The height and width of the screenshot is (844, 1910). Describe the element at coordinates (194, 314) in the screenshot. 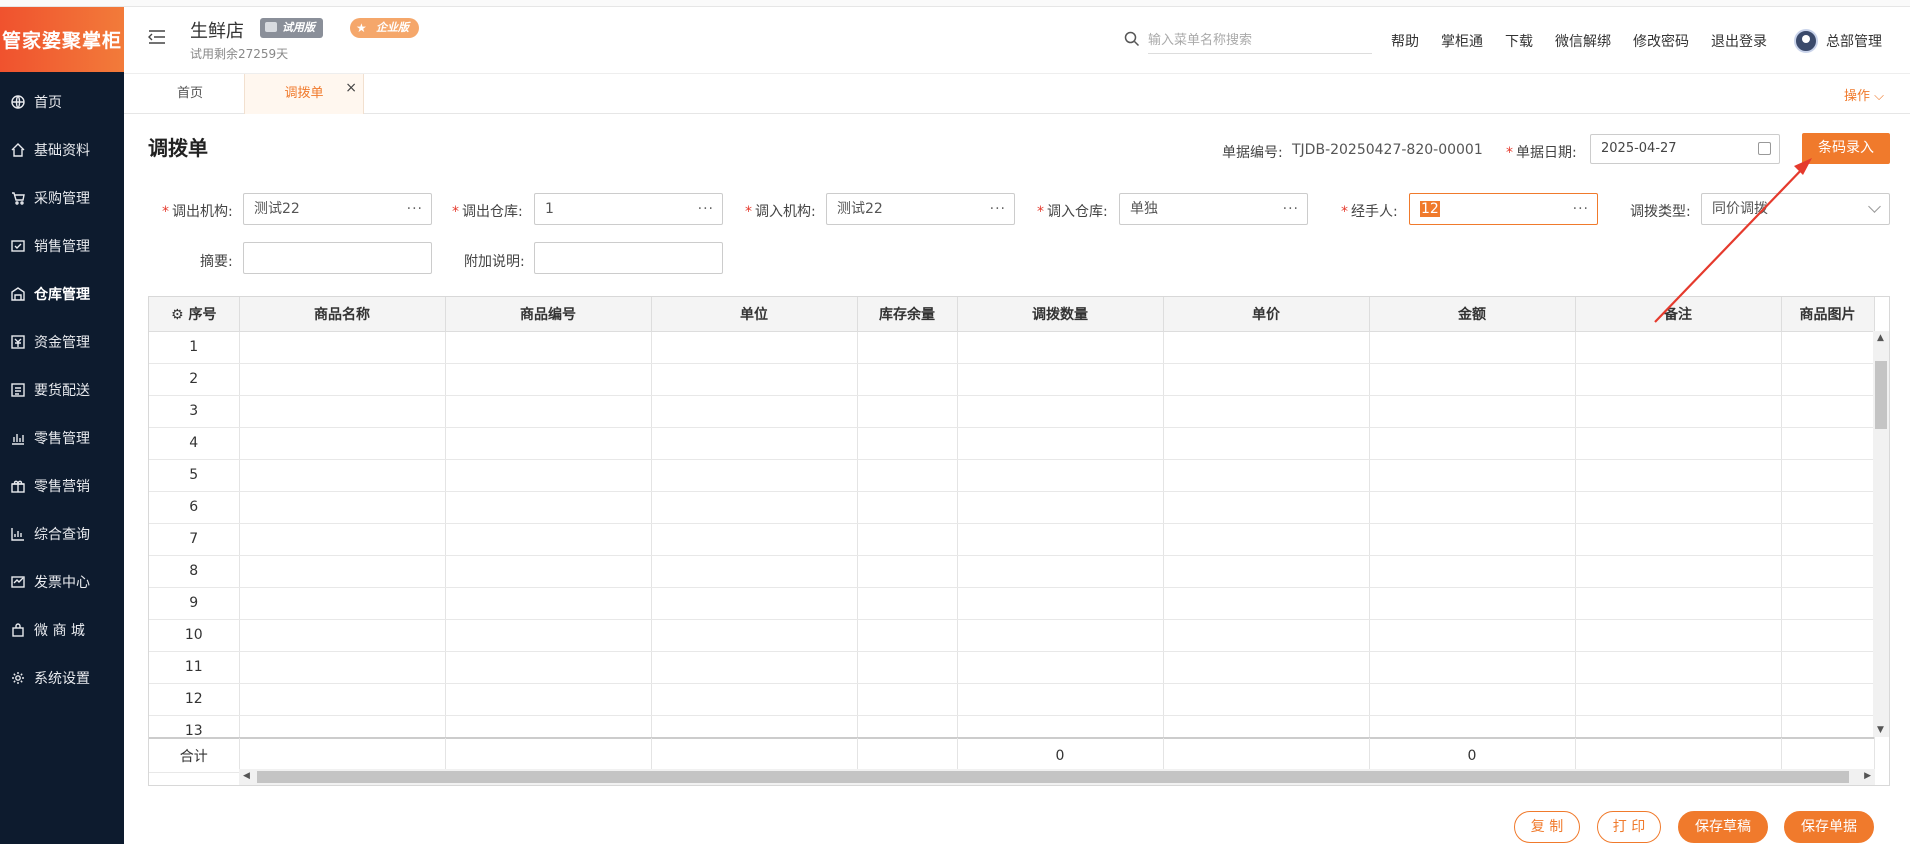

I see `col-index: ⚙ 序号` at that location.